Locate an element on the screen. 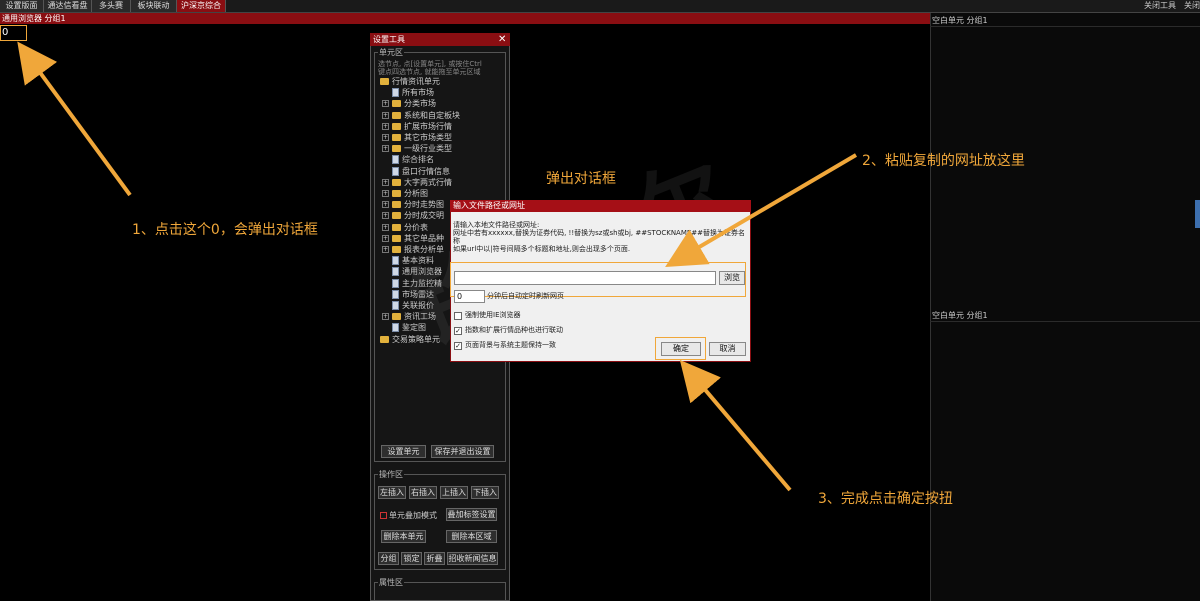  tree-item-label: 其它市场类型 is located at coordinates (428, 137).